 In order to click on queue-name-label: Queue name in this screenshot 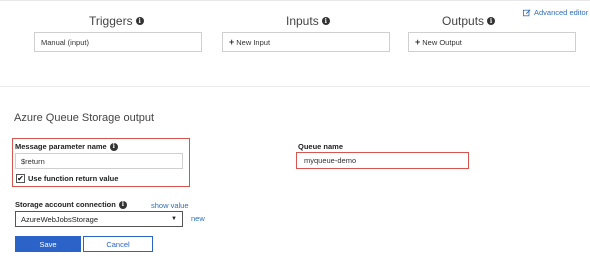, I will do `click(321, 146)`.